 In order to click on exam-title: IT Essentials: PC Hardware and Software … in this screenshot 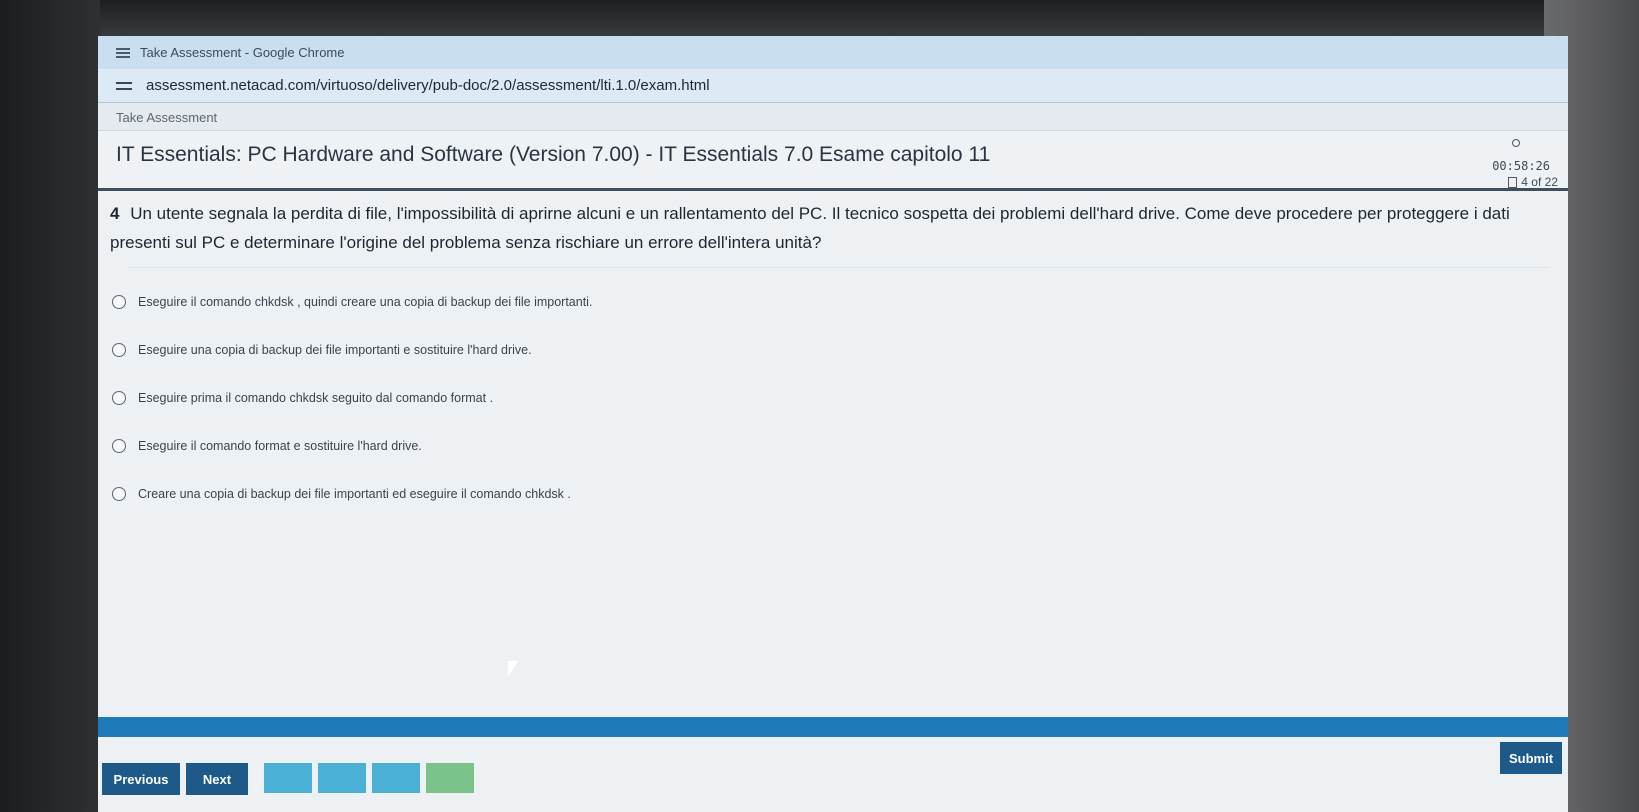, I will do `click(553, 154)`.